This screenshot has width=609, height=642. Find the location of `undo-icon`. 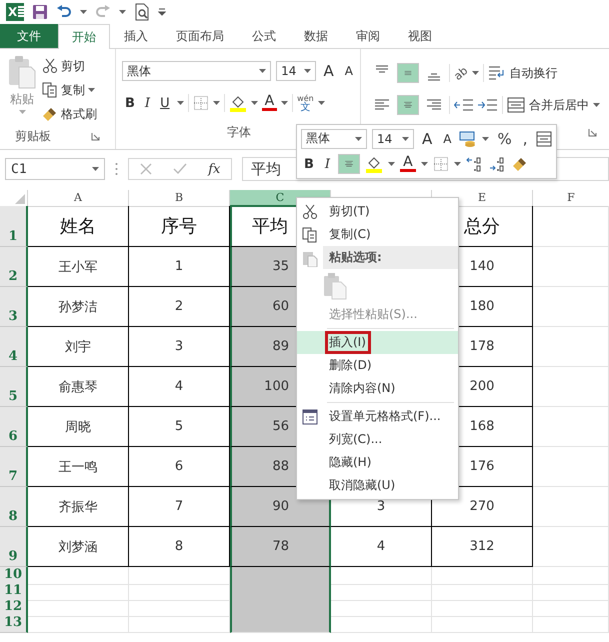

undo-icon is located at coordinates (64, 12).